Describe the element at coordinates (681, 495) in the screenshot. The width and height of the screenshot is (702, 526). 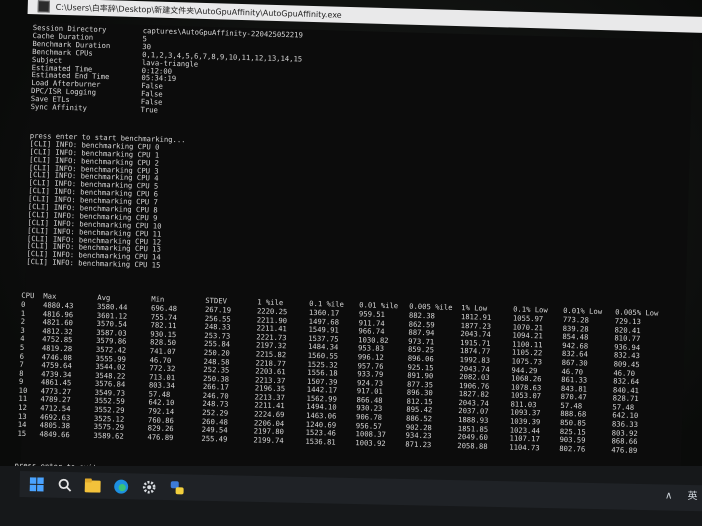
I see `system-tray: ∧ 英` at that location.